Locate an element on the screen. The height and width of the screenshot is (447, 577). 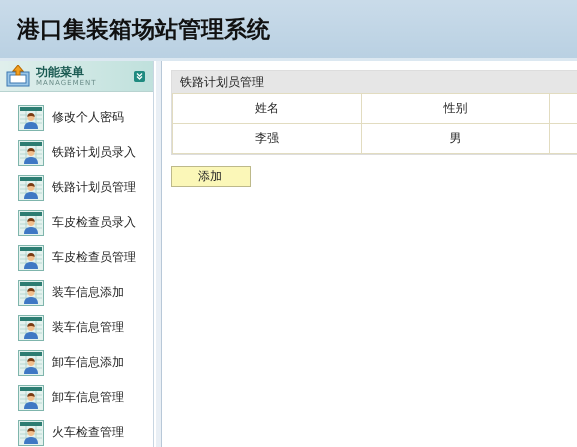
column-header: 性别 is located at coordinates (455, 109).